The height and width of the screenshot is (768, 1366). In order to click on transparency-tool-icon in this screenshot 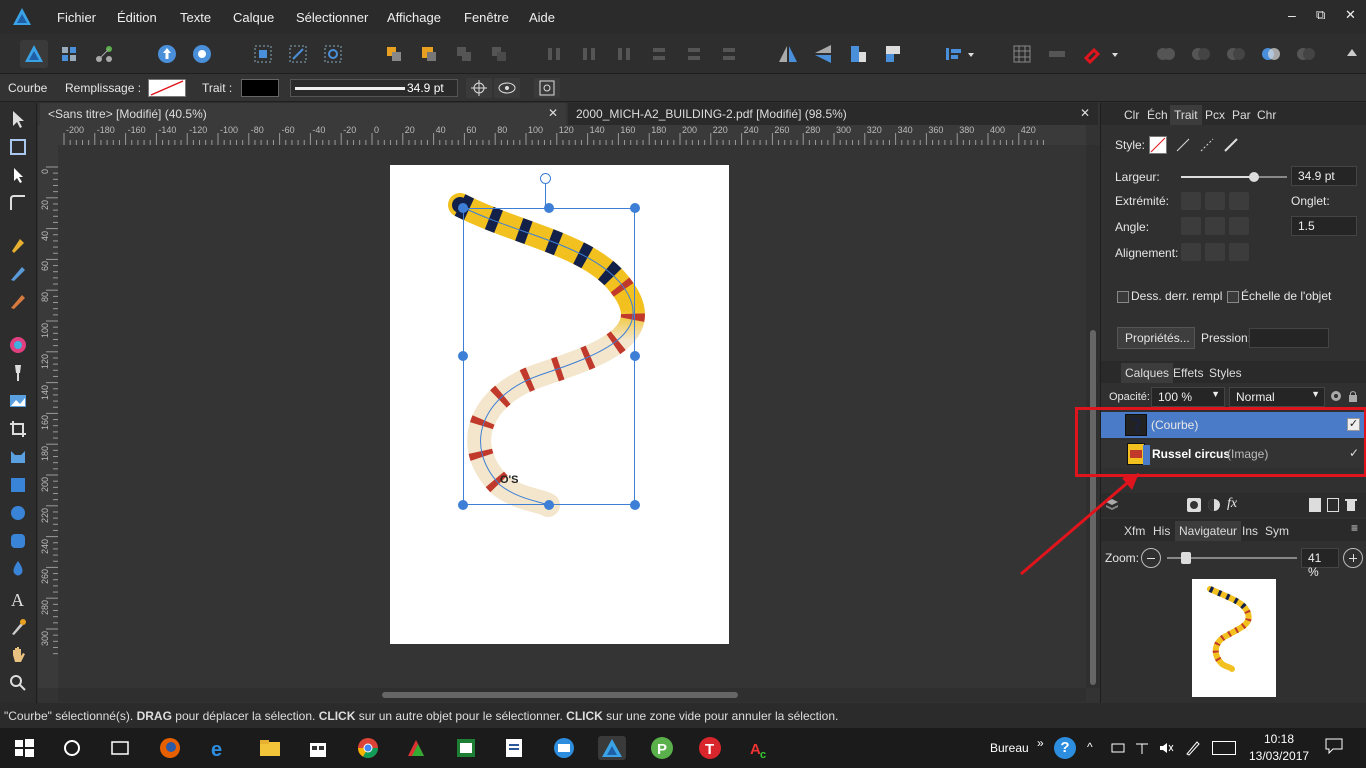, I will do `click(18, 373)`.